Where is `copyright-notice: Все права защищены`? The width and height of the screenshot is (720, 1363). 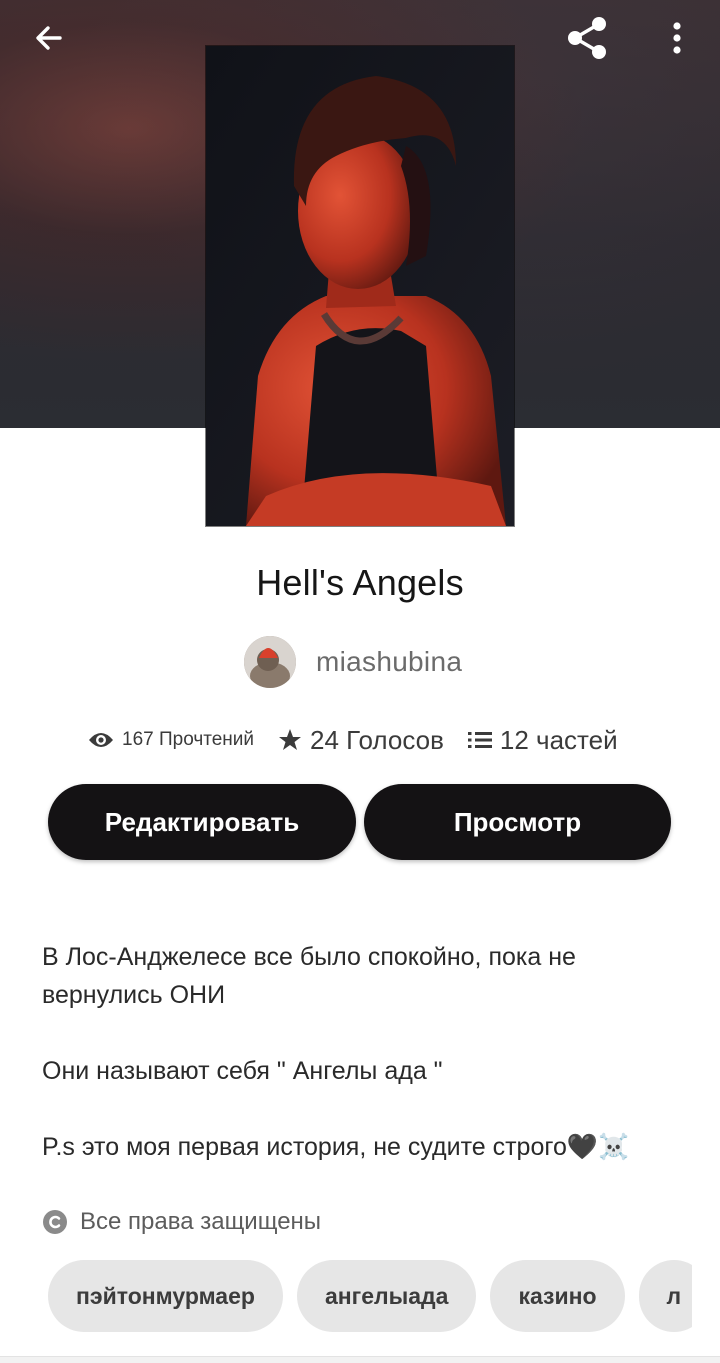
copyright-notice: Все права защищены is located at coordinates (181, 1222).